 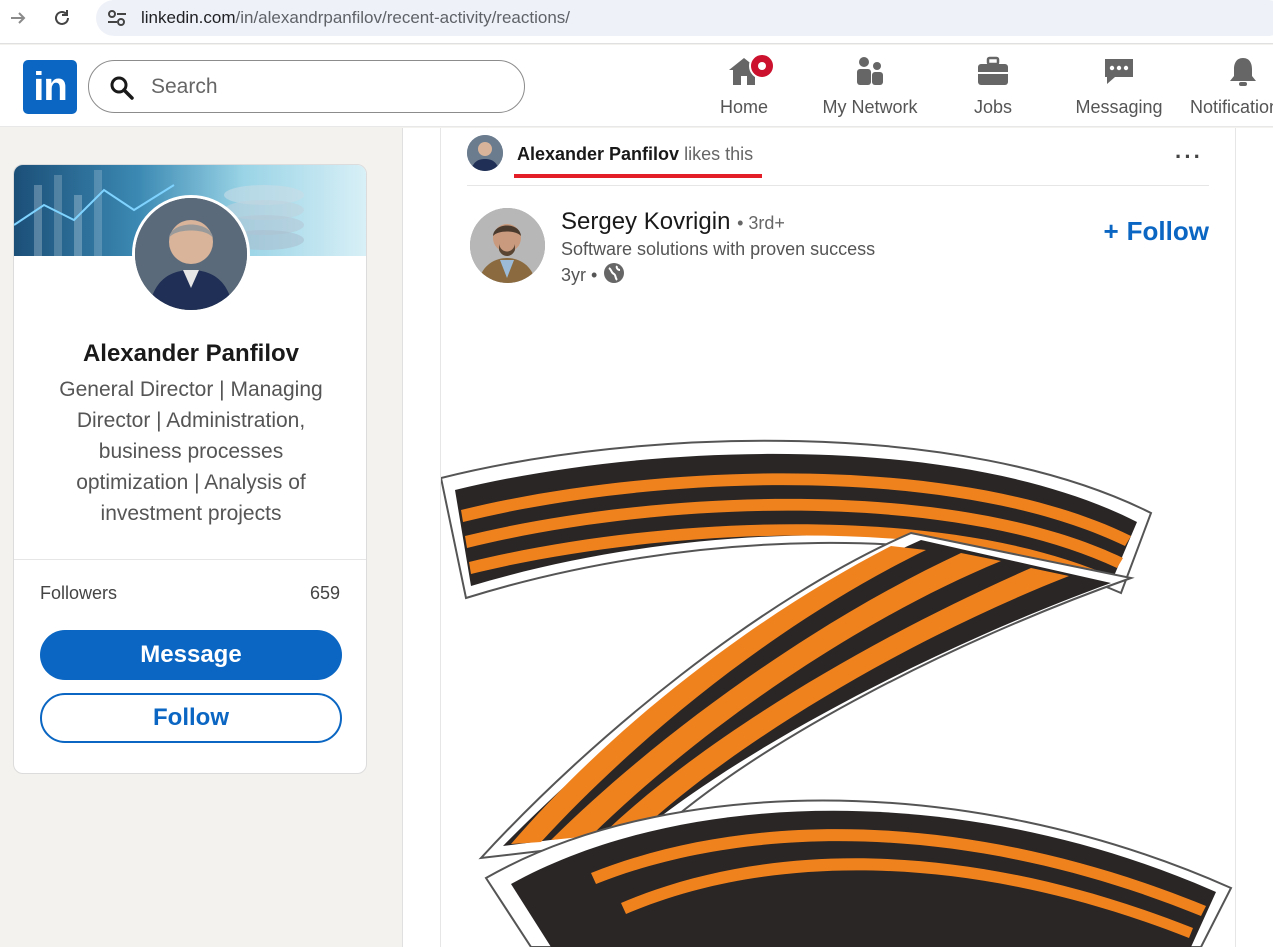 I want to click on post-time: 3yr •, so click(x=579, y=275).